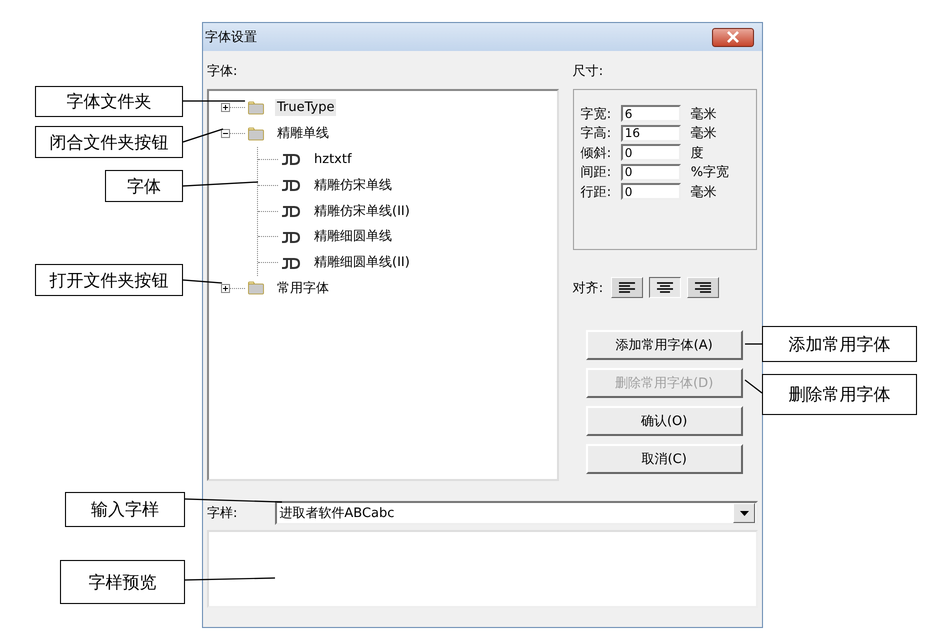 The height and width of the screenshot is (636, 927). Describe the element at coordinates (596, 172) in the screenshot. I see `field-label: 间距:` at that location.